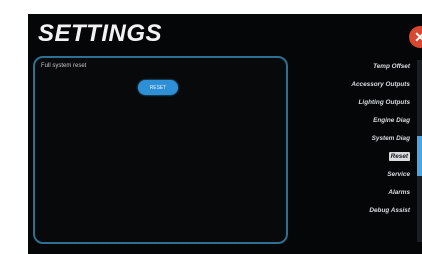 The height and width of the screenshot is (254, 422). What do you see at coordinates (158, 87) in the screenshot?
I see `full-reset-button: RESET` at bounding box center [158, 87].